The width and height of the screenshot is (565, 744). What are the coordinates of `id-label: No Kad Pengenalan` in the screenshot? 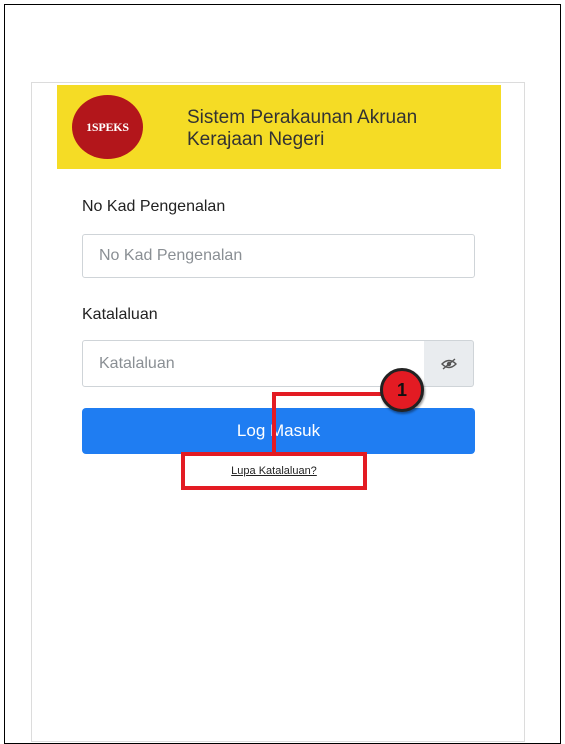 It's located at (154, 206).